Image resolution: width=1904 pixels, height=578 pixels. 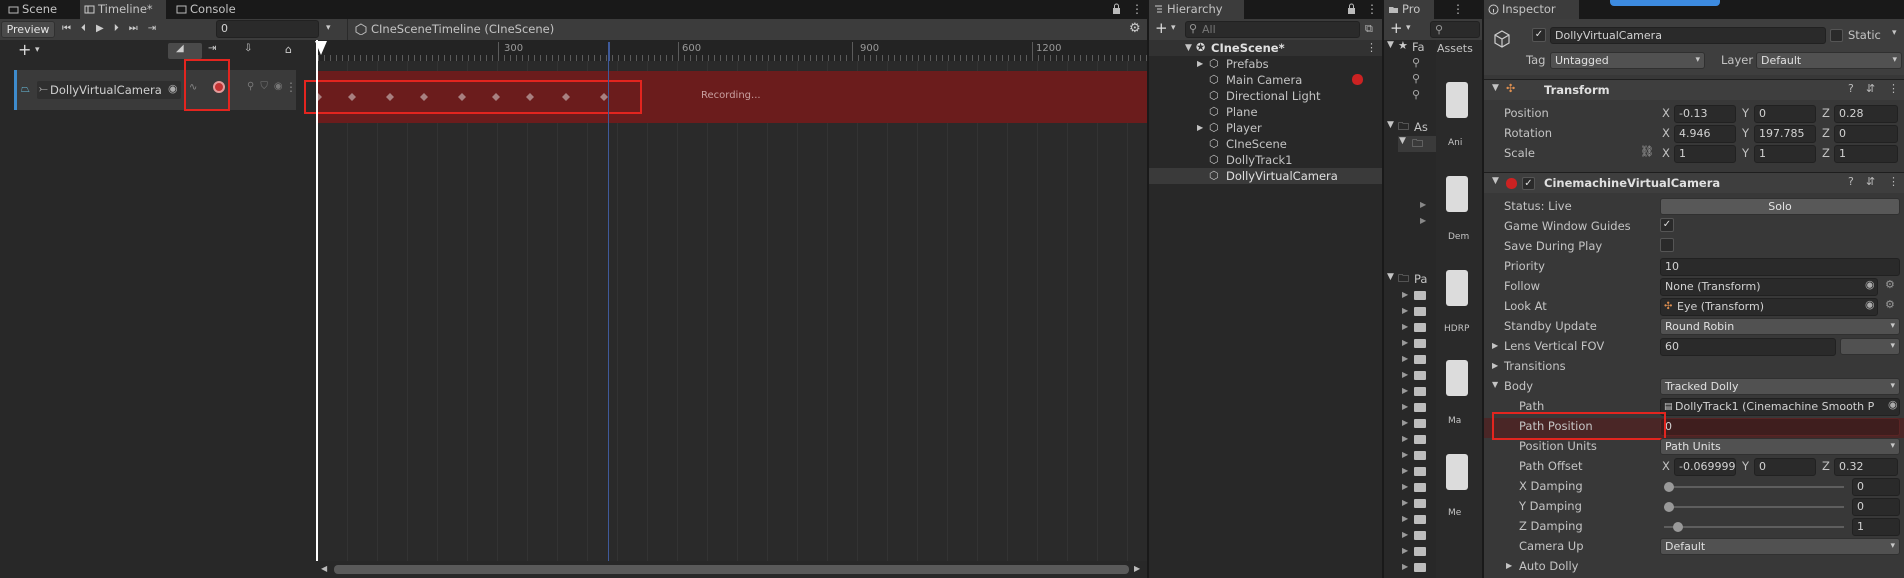 I want to click on game-window-guides-checkbox: ✓, so click(x=1667, y=225).